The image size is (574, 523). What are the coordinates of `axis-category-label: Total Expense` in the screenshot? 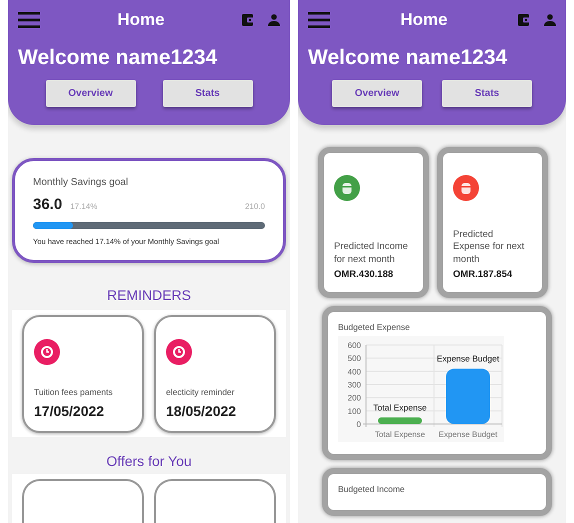 It's located at (400, 435).